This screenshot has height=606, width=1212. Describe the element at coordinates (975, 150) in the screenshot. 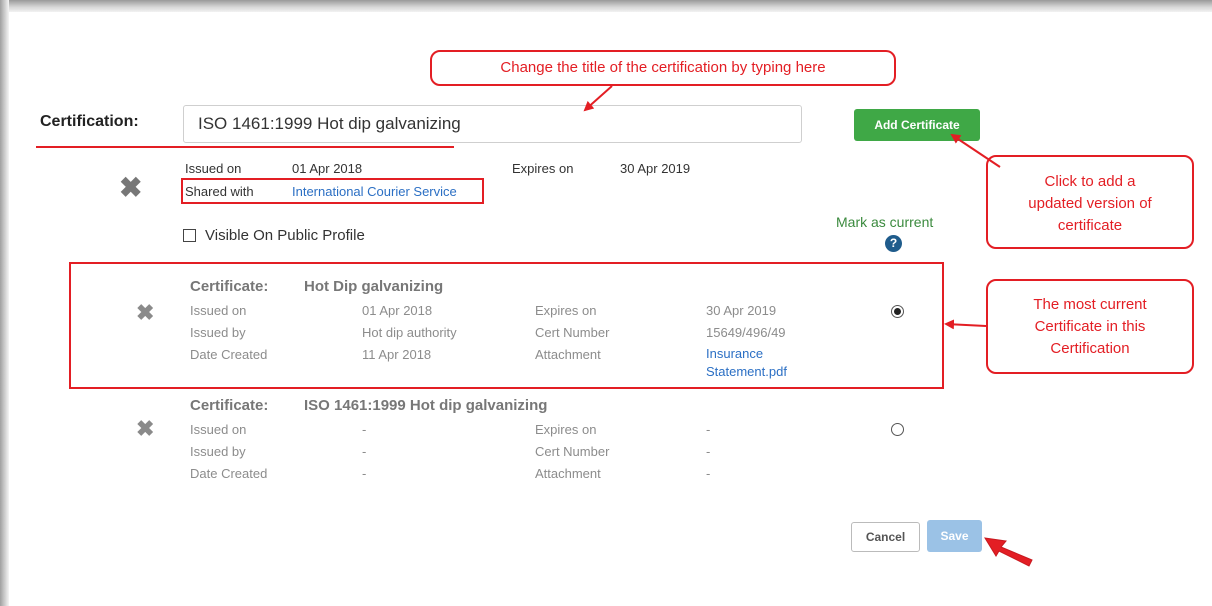

I see `add-hint-arrow` at that location.